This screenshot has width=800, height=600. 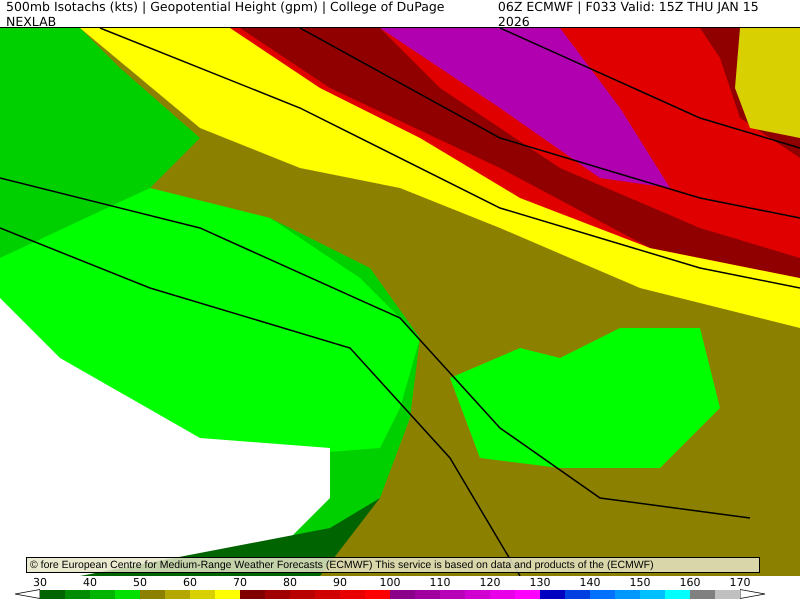 I want to click on legend-tick-label: 140, so click(x=590, y=582).